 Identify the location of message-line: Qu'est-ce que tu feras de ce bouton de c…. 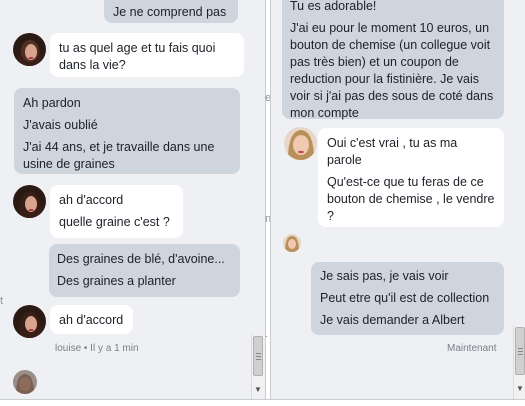
(411, 199).